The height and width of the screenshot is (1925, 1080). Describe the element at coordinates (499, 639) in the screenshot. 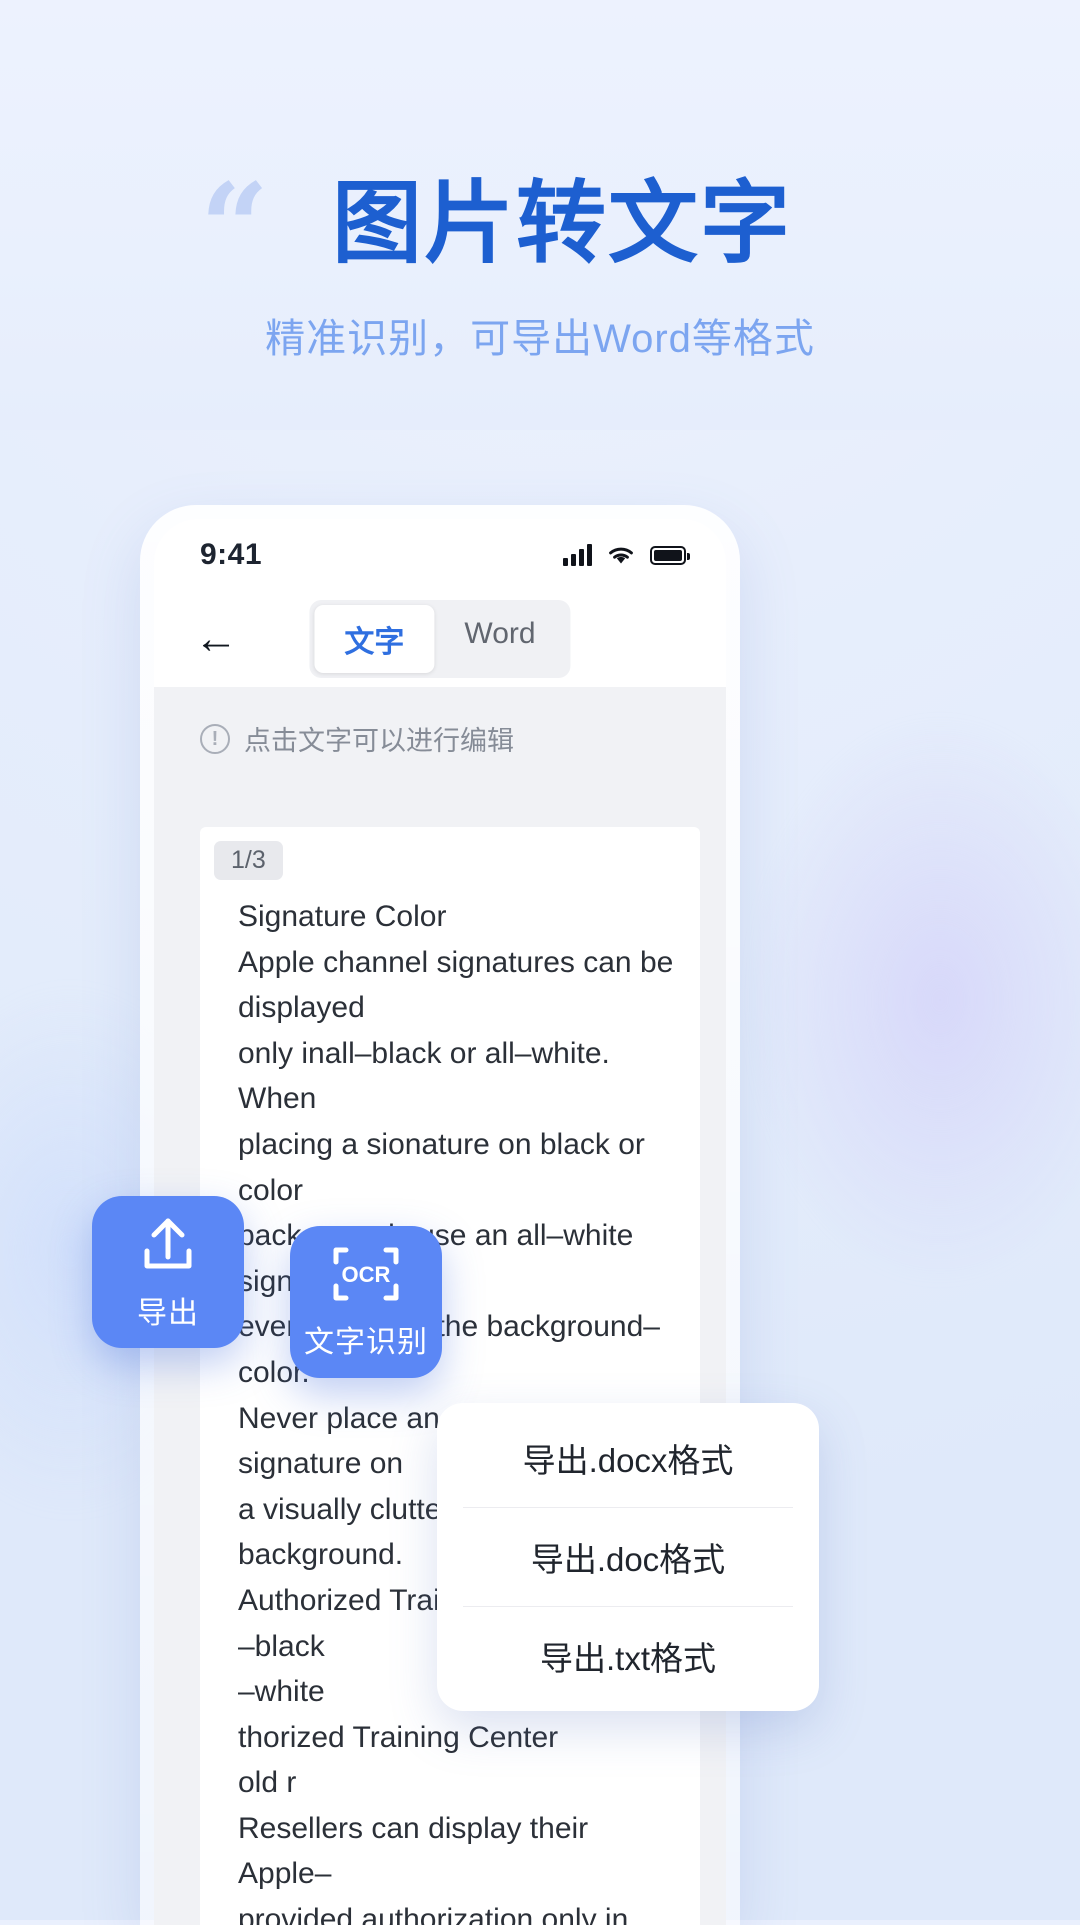

I see `tab-word: Word` at that location.